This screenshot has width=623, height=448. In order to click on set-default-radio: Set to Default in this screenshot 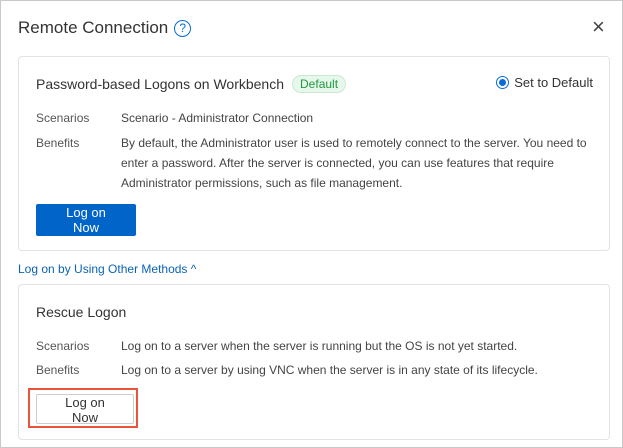, I will do `click(544, 82)`.